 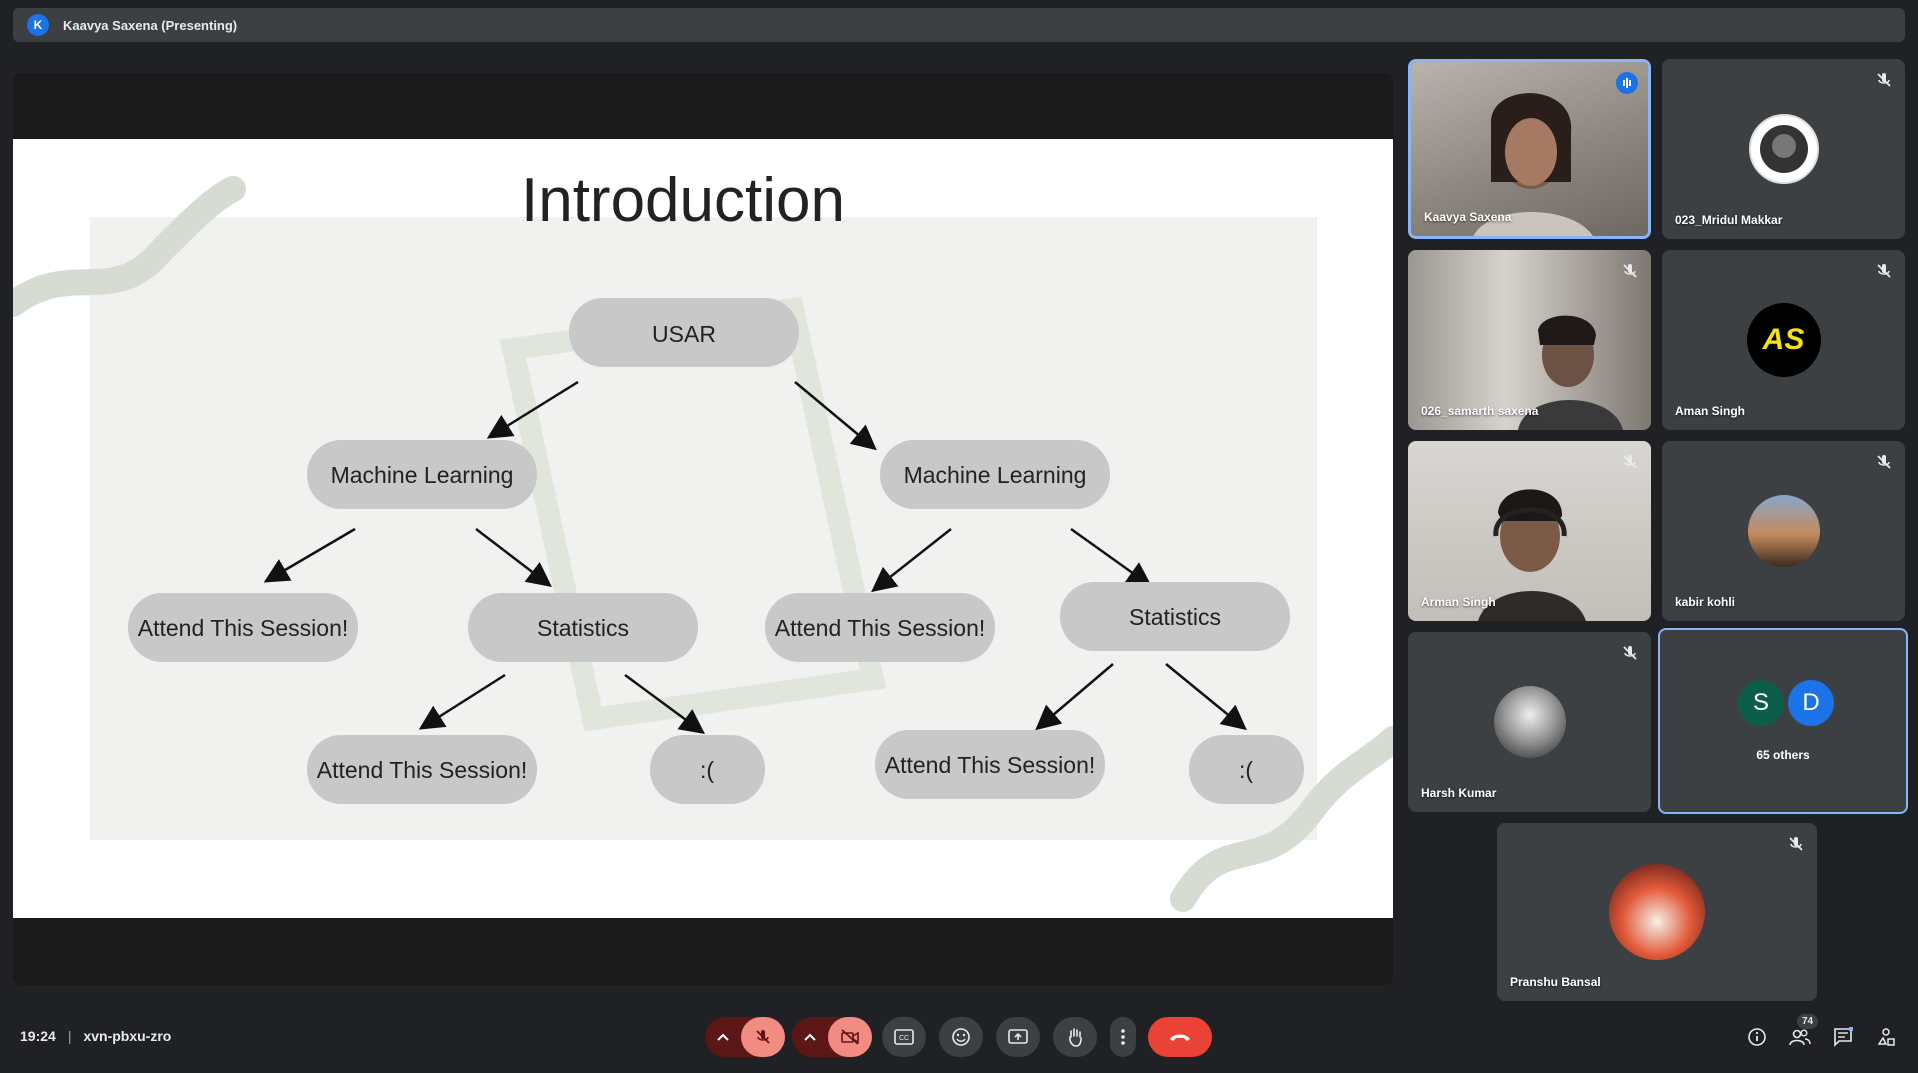 I want to click on participant-name: kabir kohli, so click(x=1705, y=602).